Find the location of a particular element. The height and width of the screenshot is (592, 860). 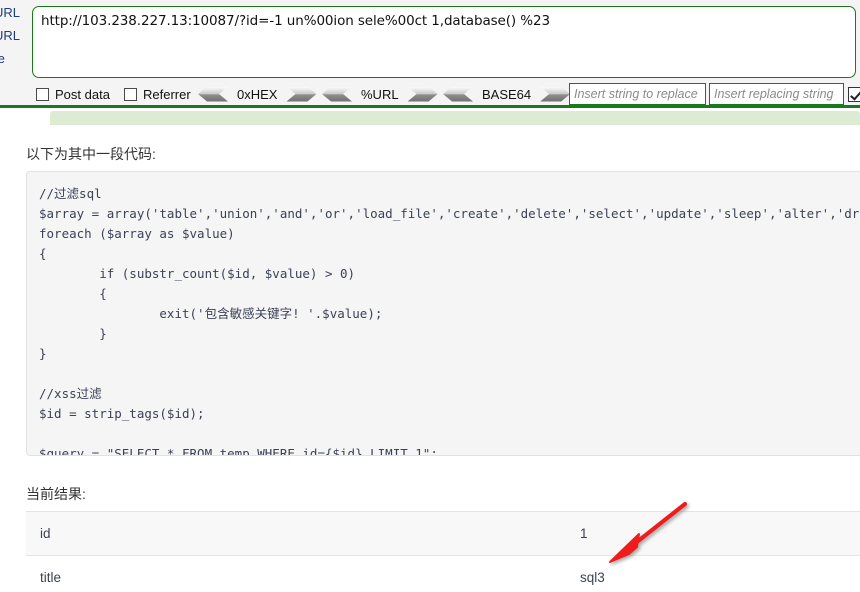

encoder-hex-label: 0xHEX is located at coordinates (257, 94).